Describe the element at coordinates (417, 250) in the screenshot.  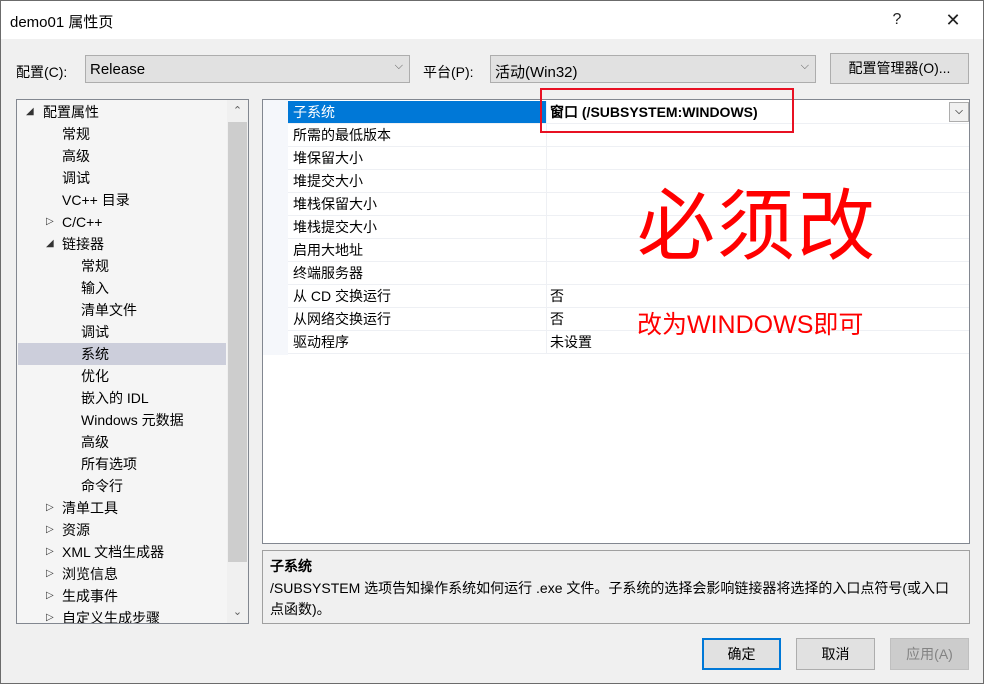
I see `property-name: 启用大地址` at that location.